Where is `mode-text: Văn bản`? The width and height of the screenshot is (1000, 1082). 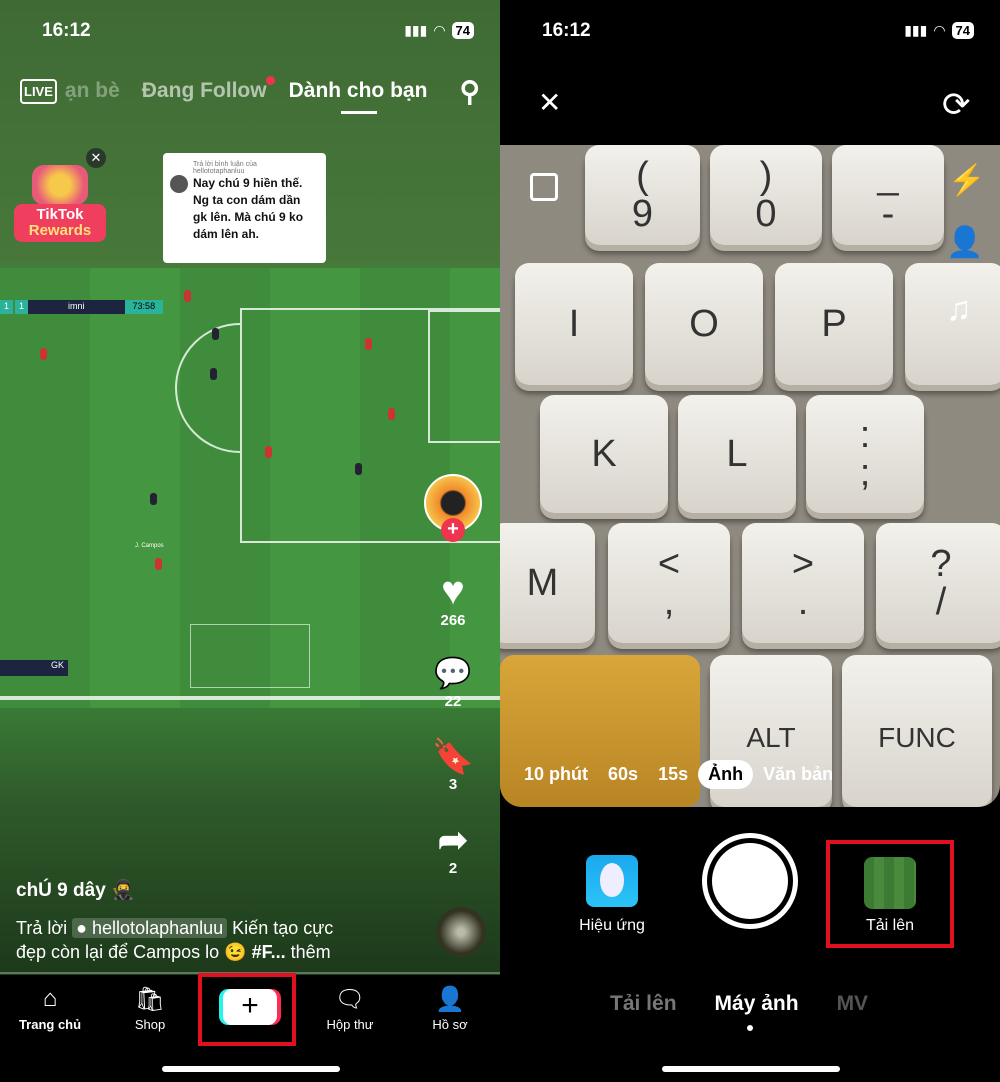 mode-text: Văn bản is located at coordinates (798, 774).